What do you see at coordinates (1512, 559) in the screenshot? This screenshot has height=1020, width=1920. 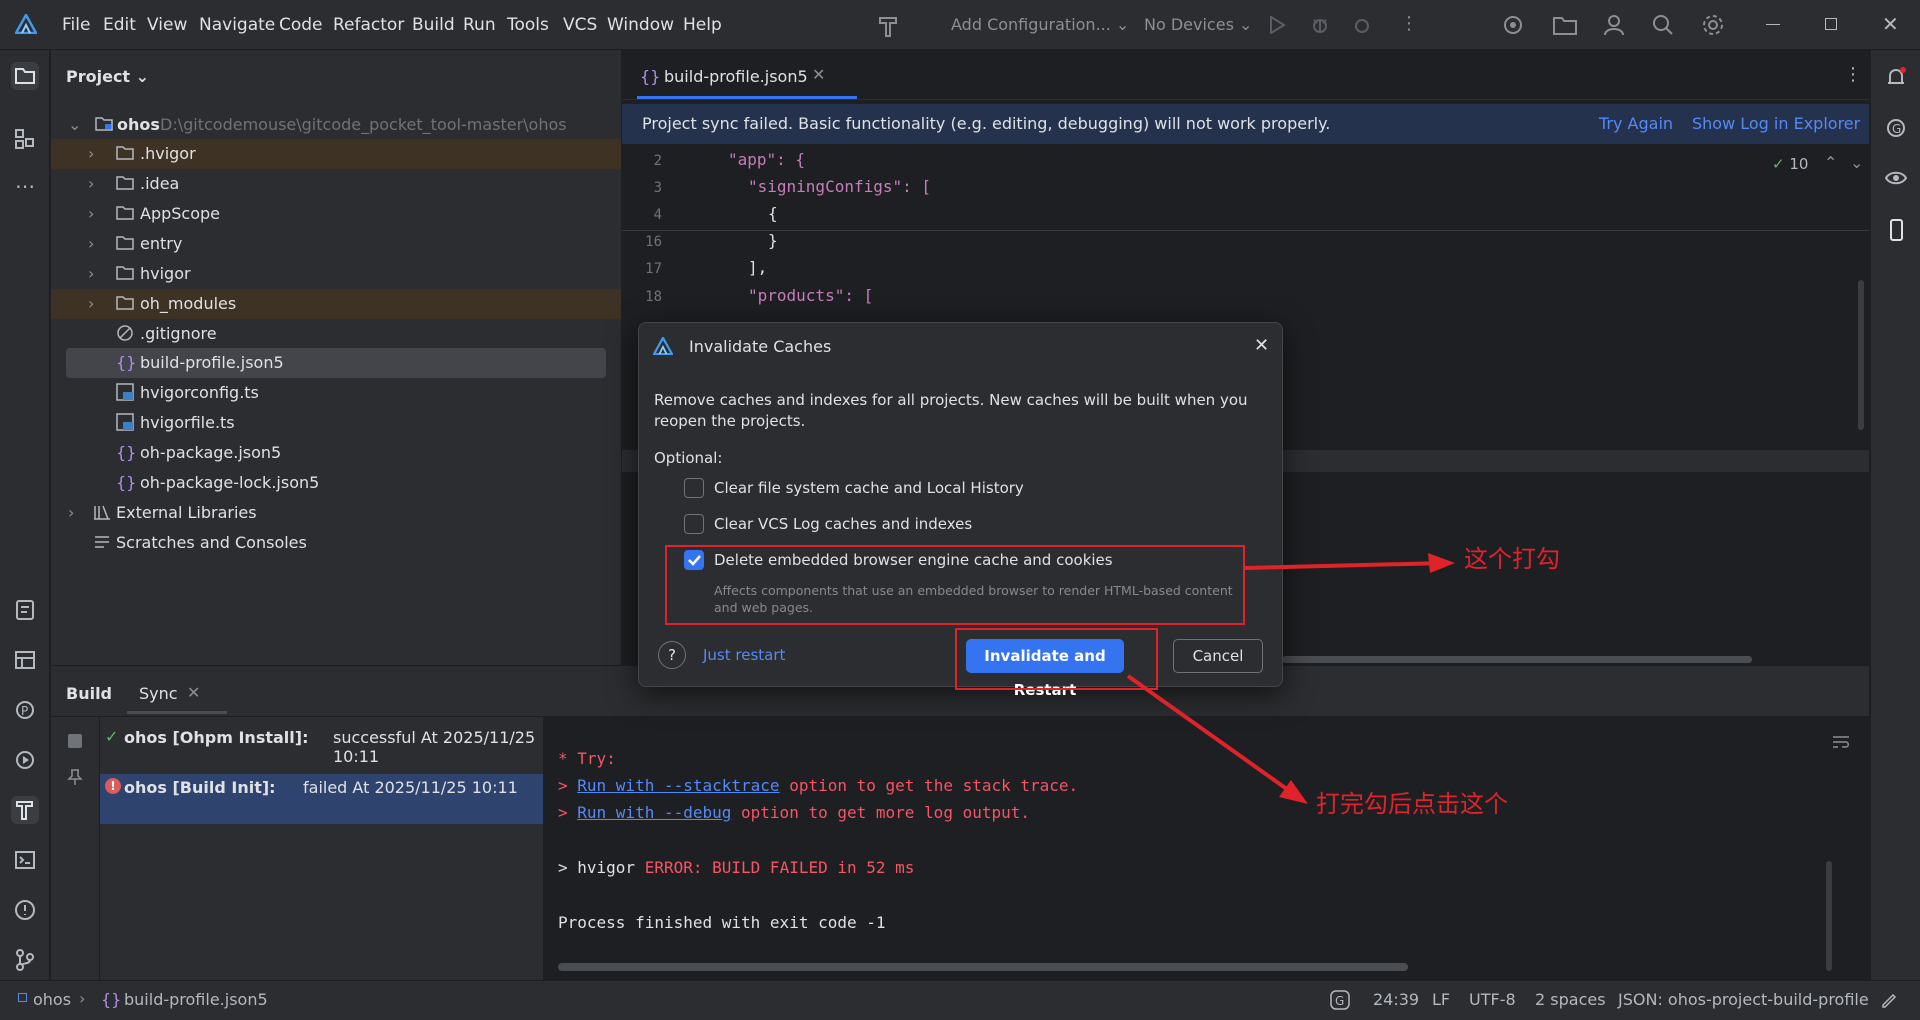 I see `annotation-check-note: 这个打勾` at bounding box center [1512, 559].